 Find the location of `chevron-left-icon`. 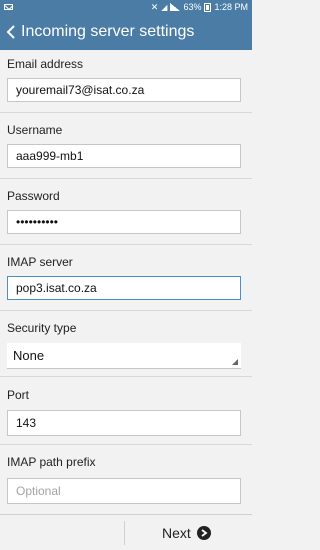

chevron-left-icon is located at coordinates (10, 32).